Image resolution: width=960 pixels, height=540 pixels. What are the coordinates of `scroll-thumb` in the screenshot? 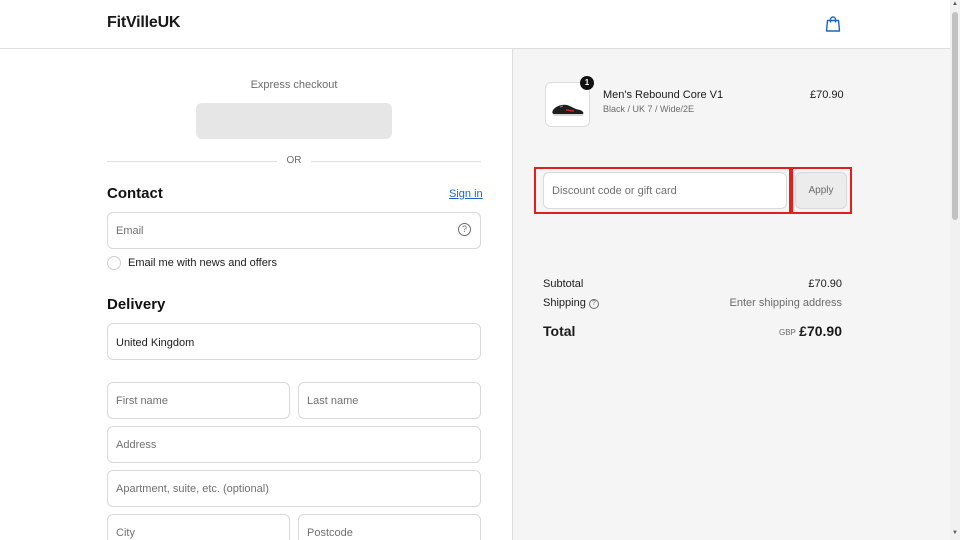 It's located at (955, 116).